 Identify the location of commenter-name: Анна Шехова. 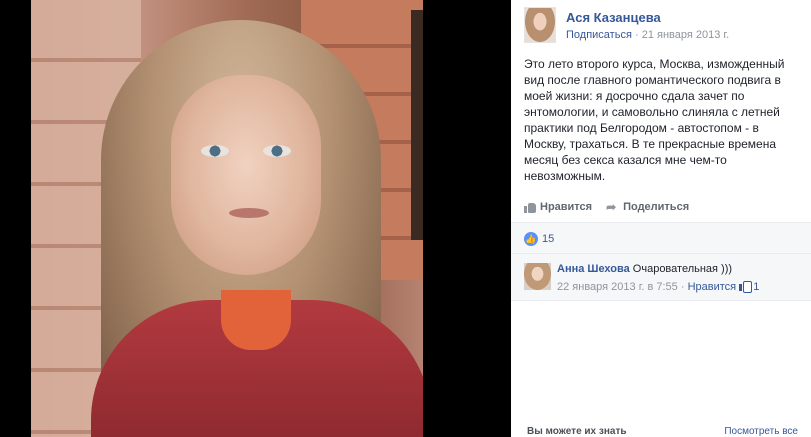
(593, 269).